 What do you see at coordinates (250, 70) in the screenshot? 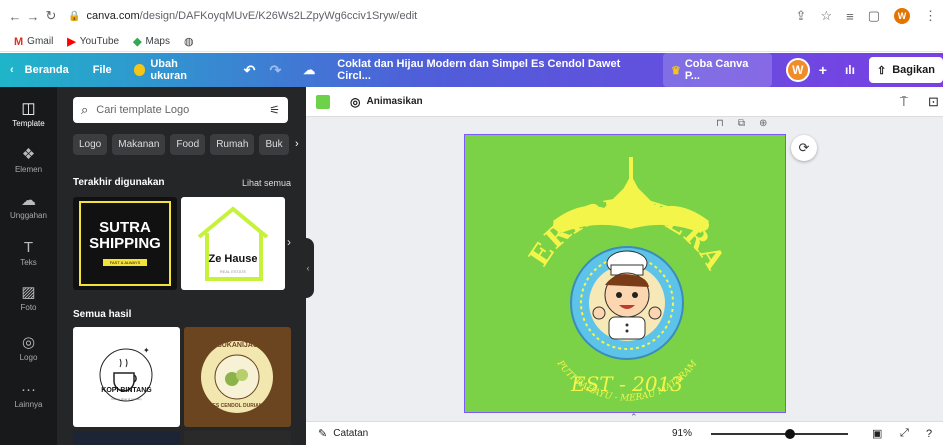
I see `undo-icon: ↶` at bounding box center [250, 70].